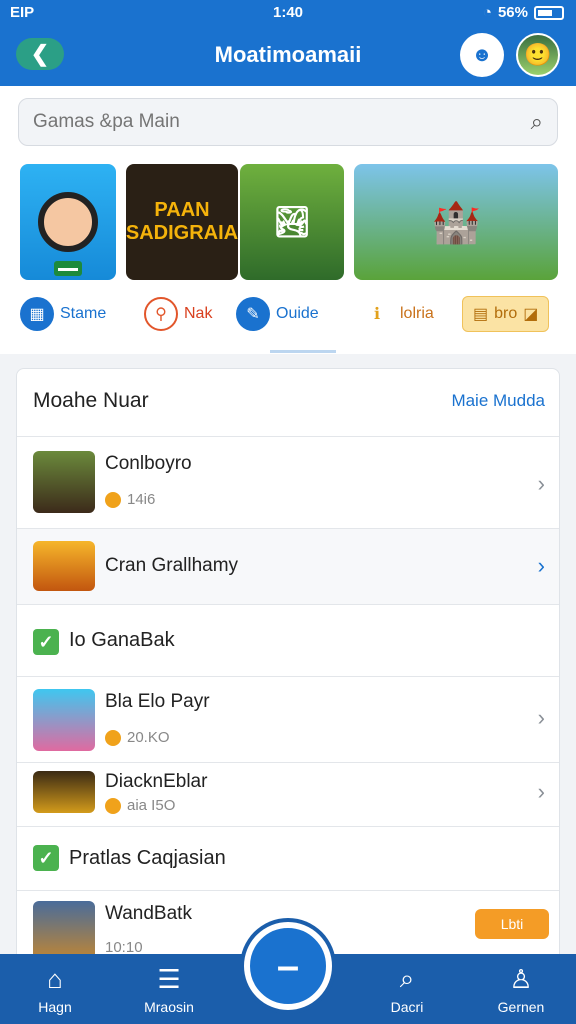 The height and width of the screenshot is (1024, 576). What do you see at coordinates (148, 737) in the screenshot?
I see `game-count: 20.KO` at bounding box center [148, 737].